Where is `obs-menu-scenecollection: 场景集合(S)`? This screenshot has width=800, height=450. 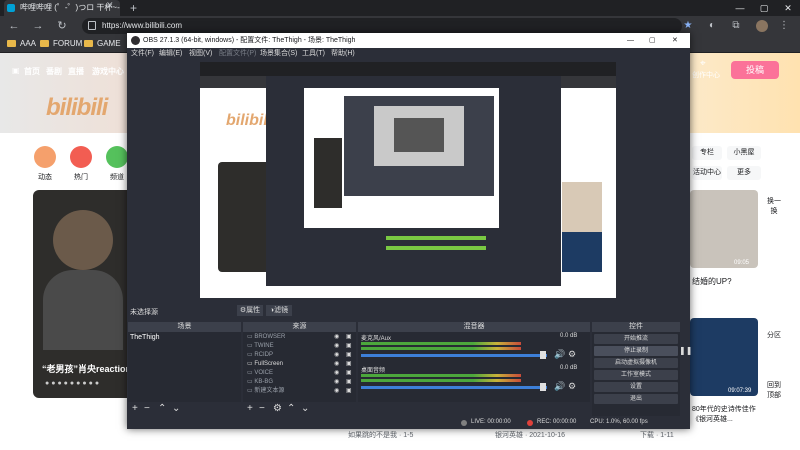
obs-menu-scenecollection: 场景集合(S) is located at coordinates (278, 54).